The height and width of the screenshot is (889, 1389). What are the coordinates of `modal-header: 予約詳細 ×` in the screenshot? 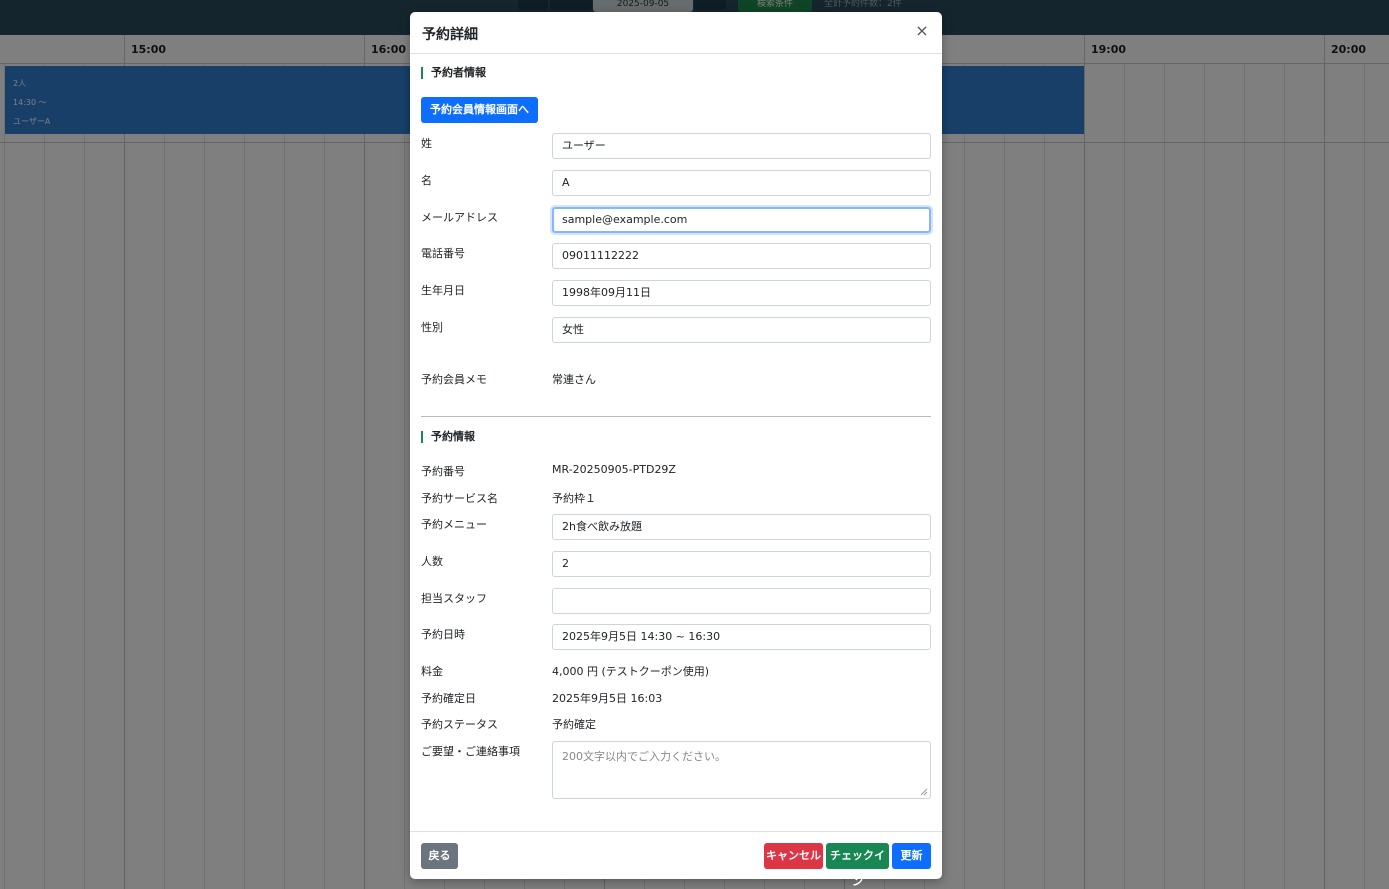 It's located at (676, 33).